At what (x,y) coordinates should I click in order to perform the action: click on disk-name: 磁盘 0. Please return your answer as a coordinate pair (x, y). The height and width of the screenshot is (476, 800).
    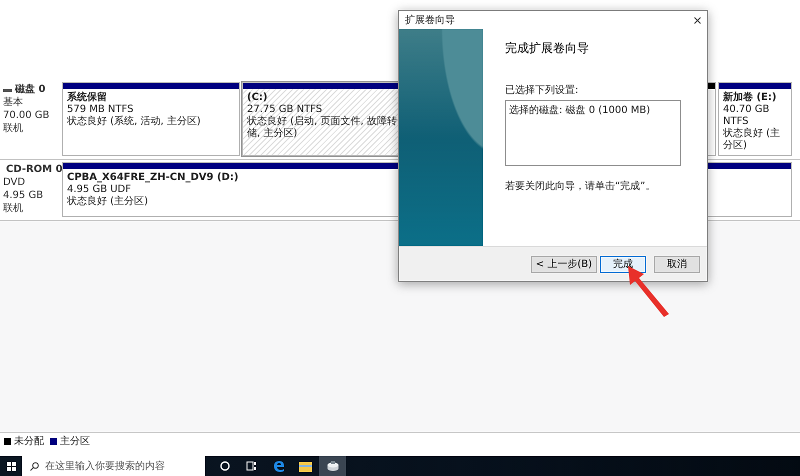
    Looking at the image, I should click on (30, 90).